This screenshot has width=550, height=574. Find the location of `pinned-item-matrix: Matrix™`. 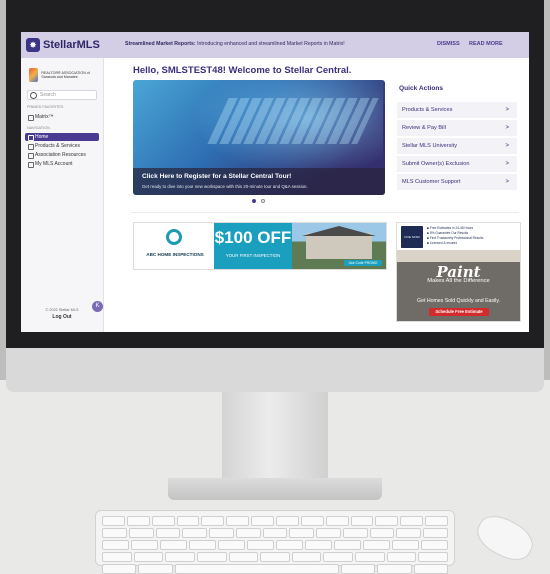

pinned-item-matrix: Matrix™ is located at coordinates (62, 117).